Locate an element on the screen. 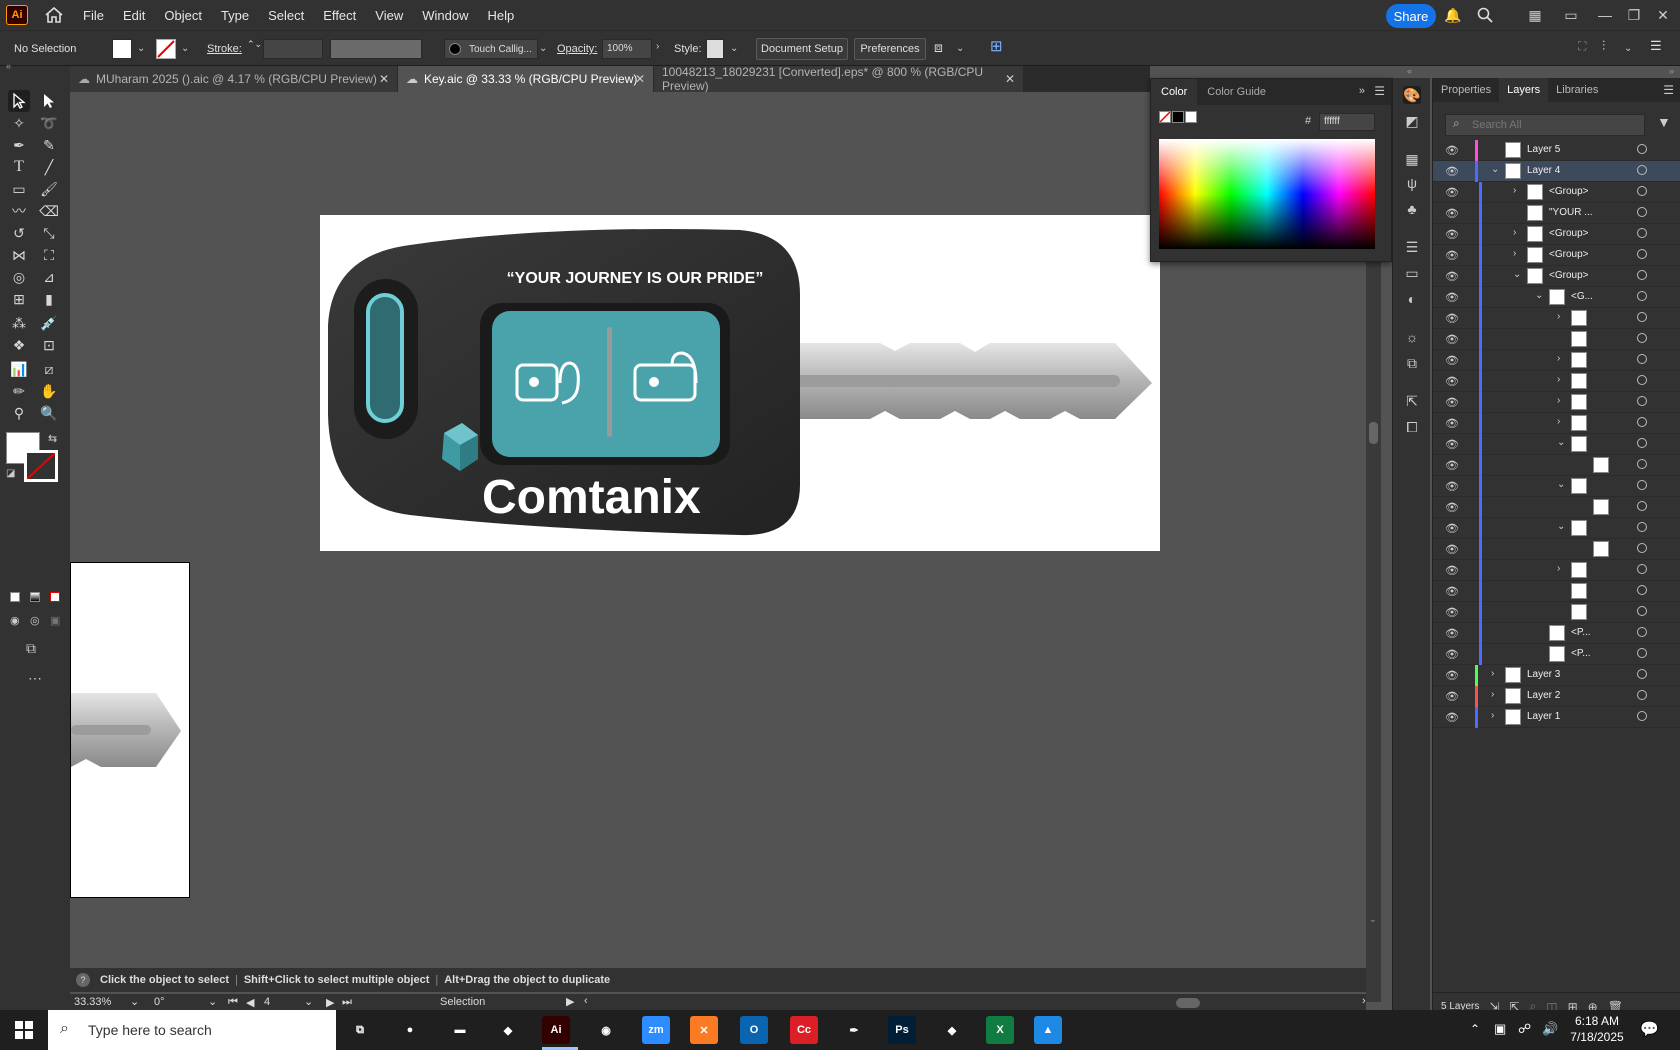 This screenshot has height=1050, width=1680. tab-color-guide: Color Guide is located at coordinates (1236, 92).